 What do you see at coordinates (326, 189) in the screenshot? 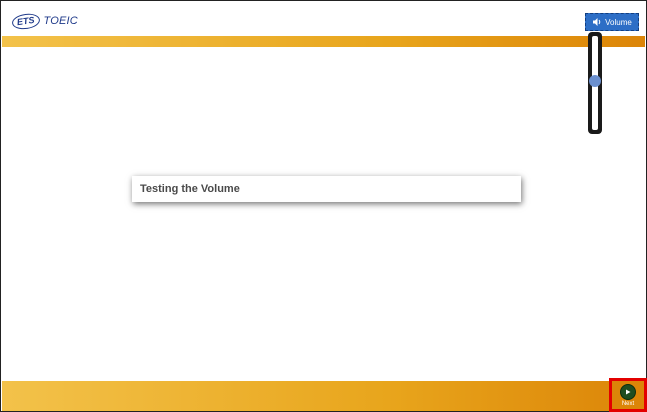
I see `volume-test-card: Testing the Volume` at bounding box center [326, 189].